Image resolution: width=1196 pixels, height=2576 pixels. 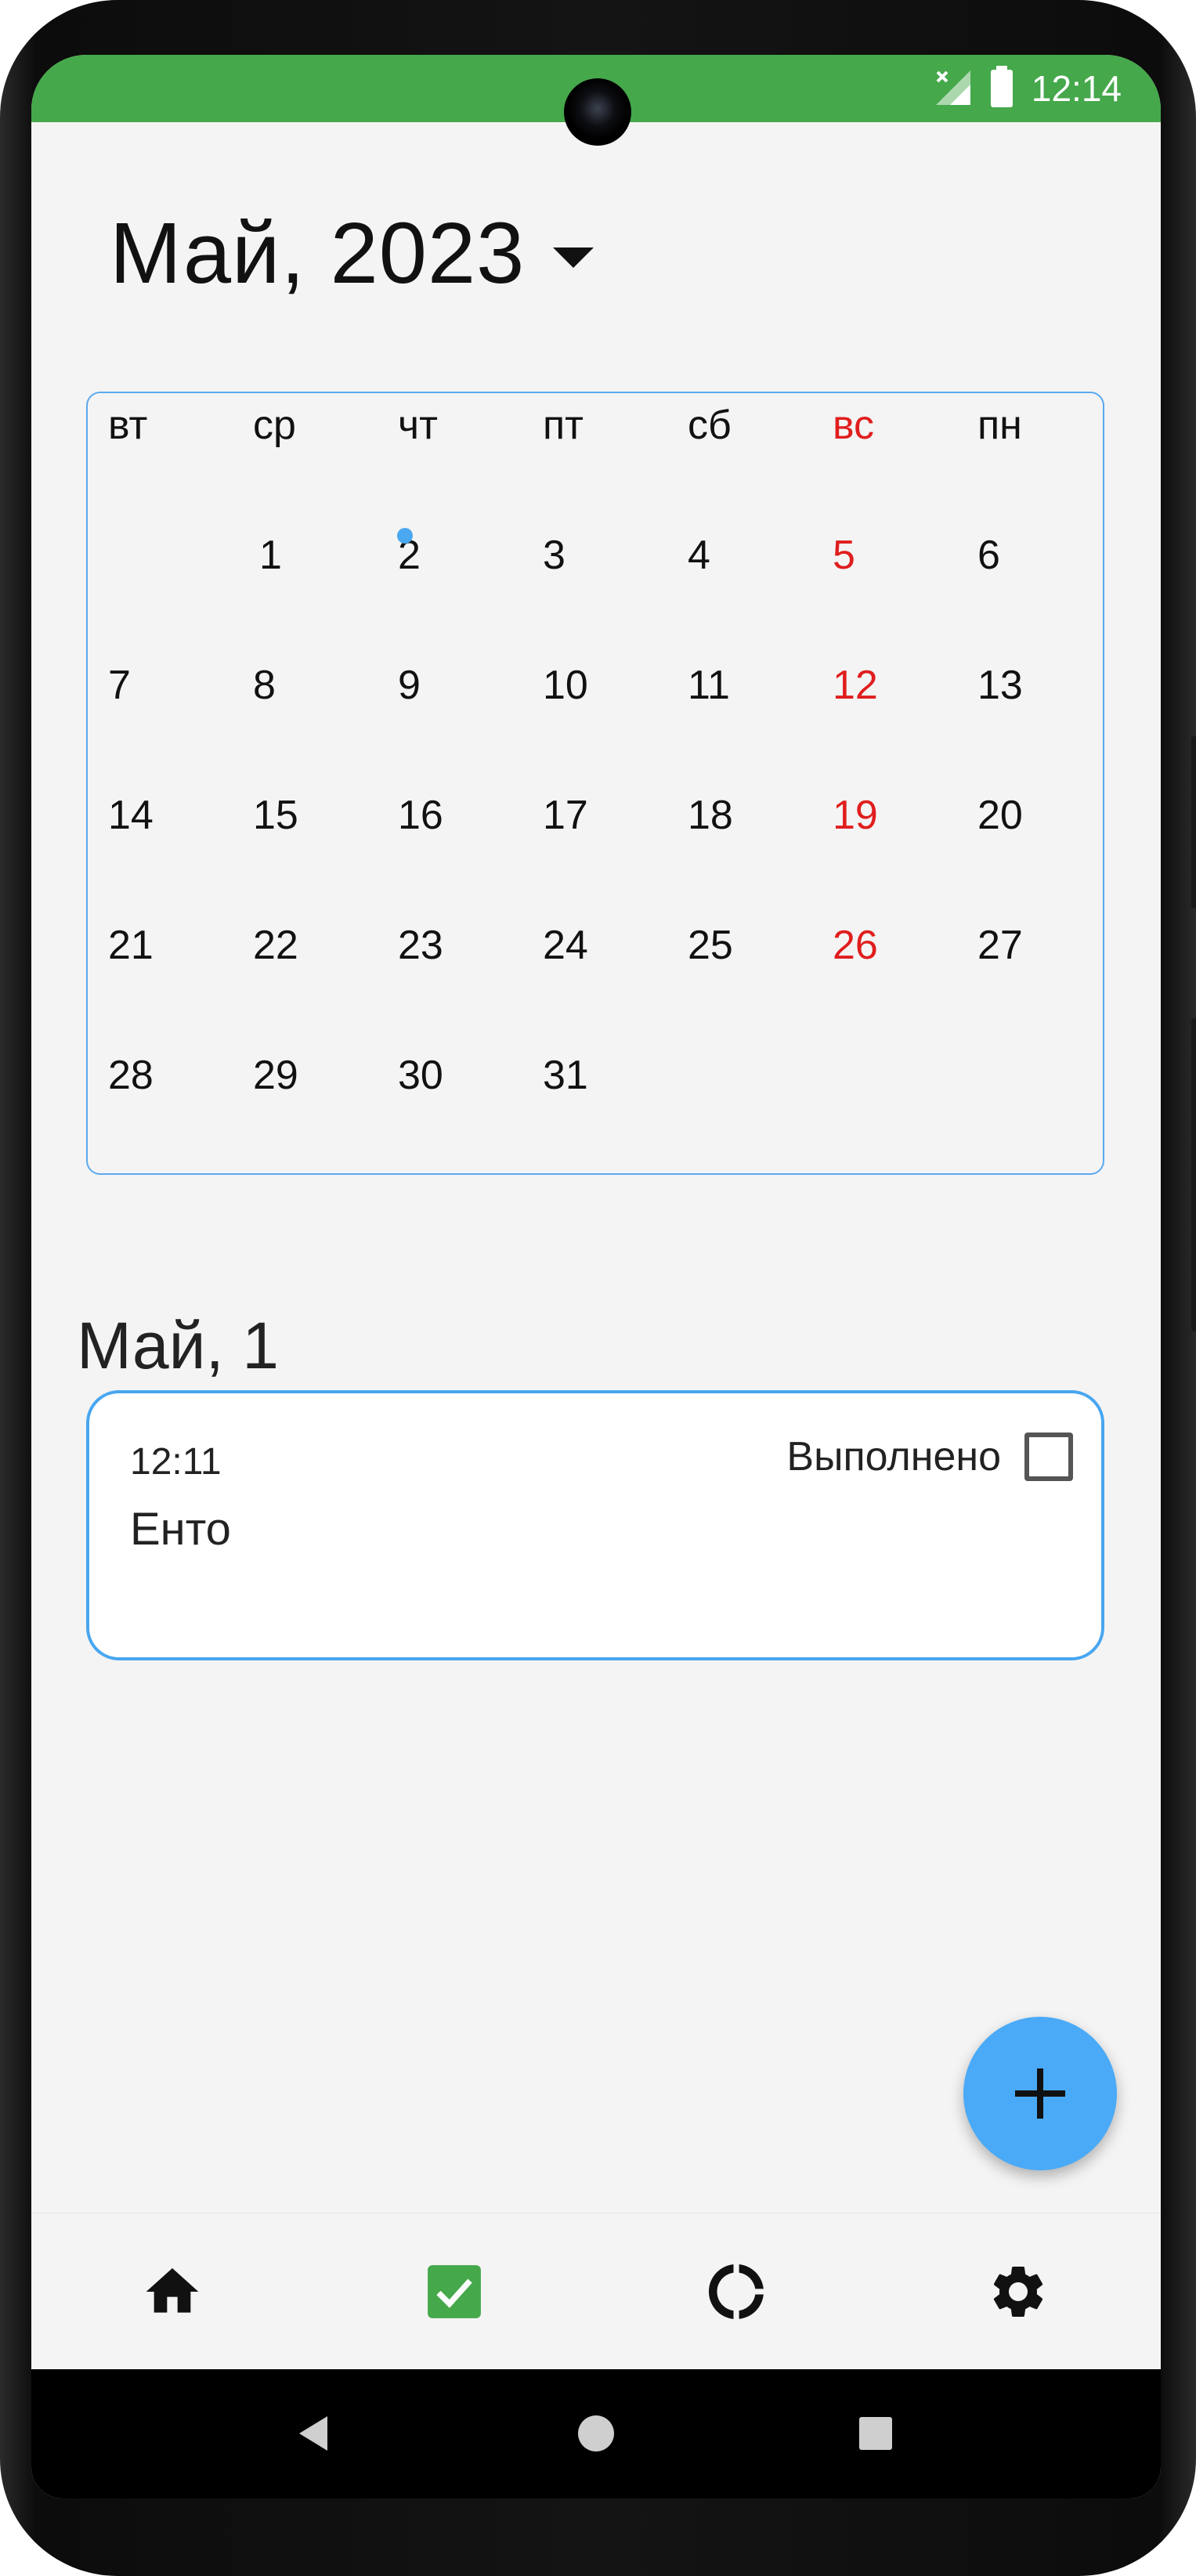 I want to click on home-circle-icon, so click(x=596, y=2433).